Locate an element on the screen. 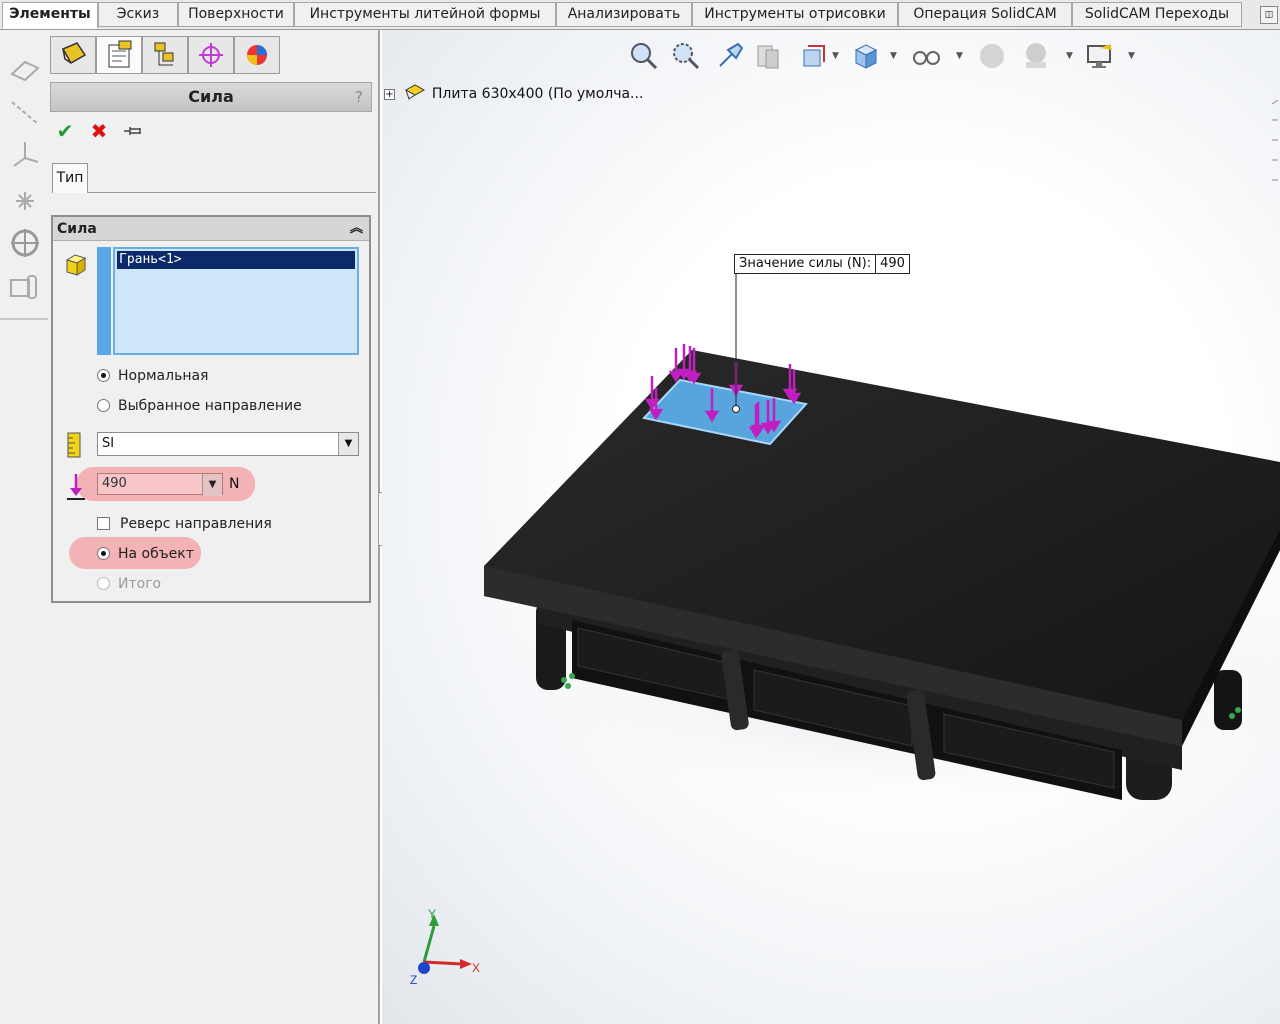 The height and width of the screenshot is (1024, 1280). tab-property-manager is located at coordinates (119, 55).